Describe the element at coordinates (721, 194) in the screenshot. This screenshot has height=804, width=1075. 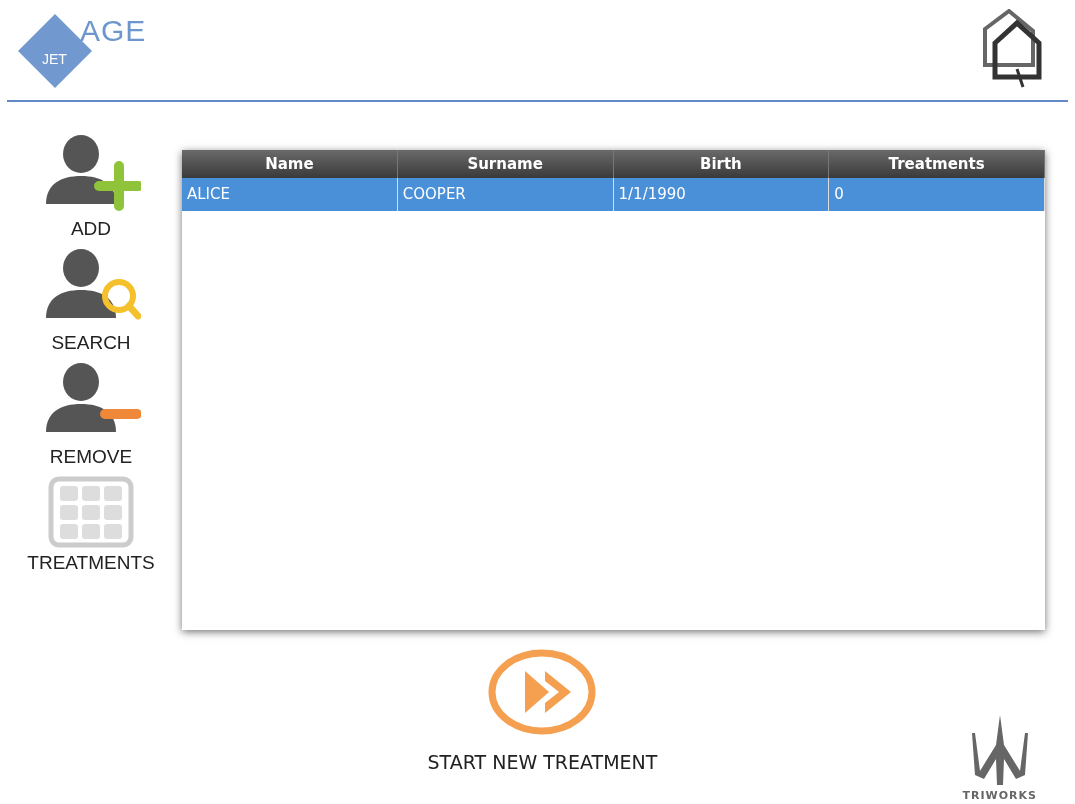
I see `table-cell: 1/1/1990` at that location.